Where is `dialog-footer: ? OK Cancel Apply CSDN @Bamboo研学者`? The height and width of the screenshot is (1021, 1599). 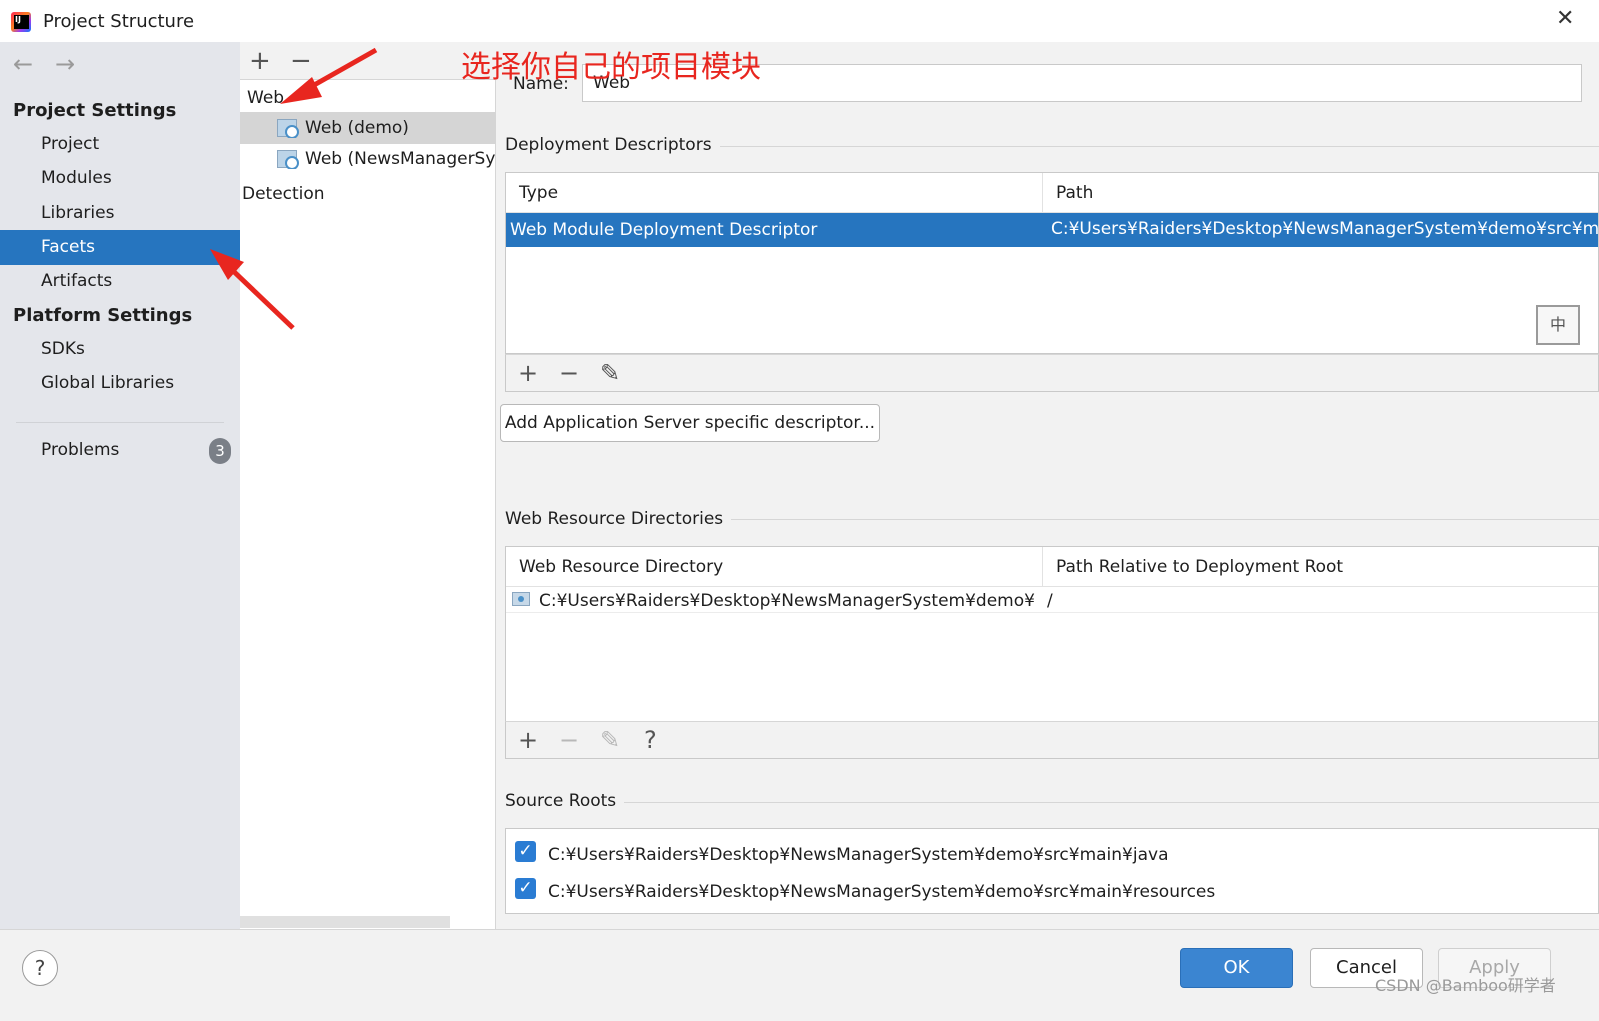 dialog-footer: ? OK Cancel Apply CSDN @Bamboo研学者 is located at coordinates (799, 975).